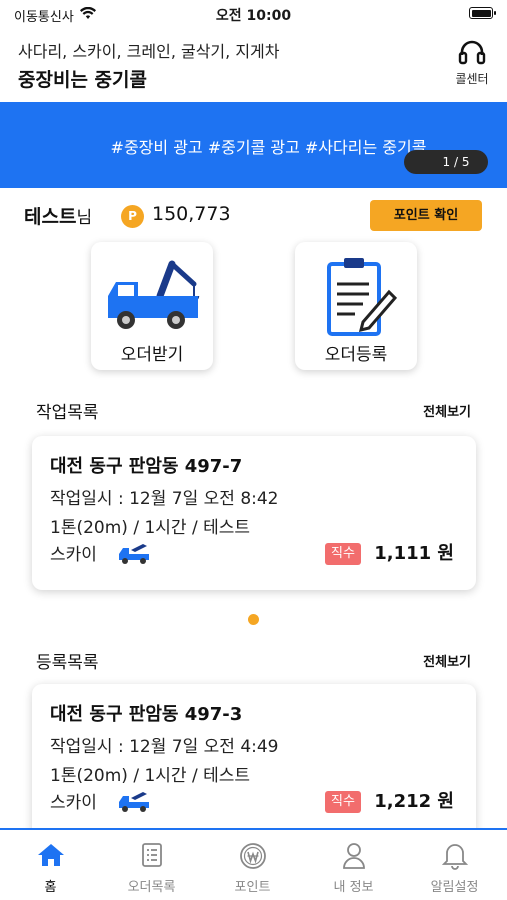 The height and width of the screenshot is (900, 507). What do you see at coordinates (454, 857) in the screenshot?
I see `bell-icon` at bounding box center [454, 857].